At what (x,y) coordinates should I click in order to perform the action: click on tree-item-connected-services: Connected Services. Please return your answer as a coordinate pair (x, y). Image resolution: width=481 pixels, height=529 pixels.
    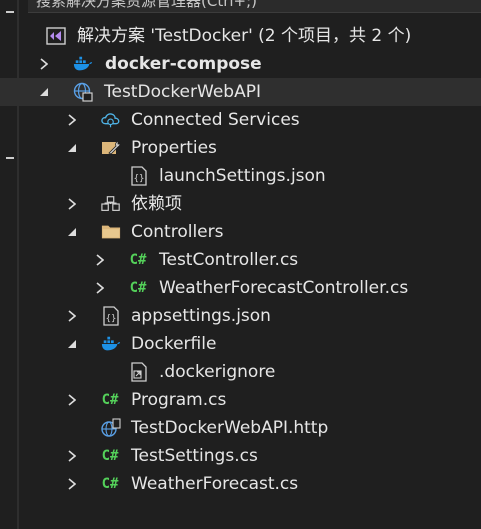
    Looking at the image, I should click on (240, 120).